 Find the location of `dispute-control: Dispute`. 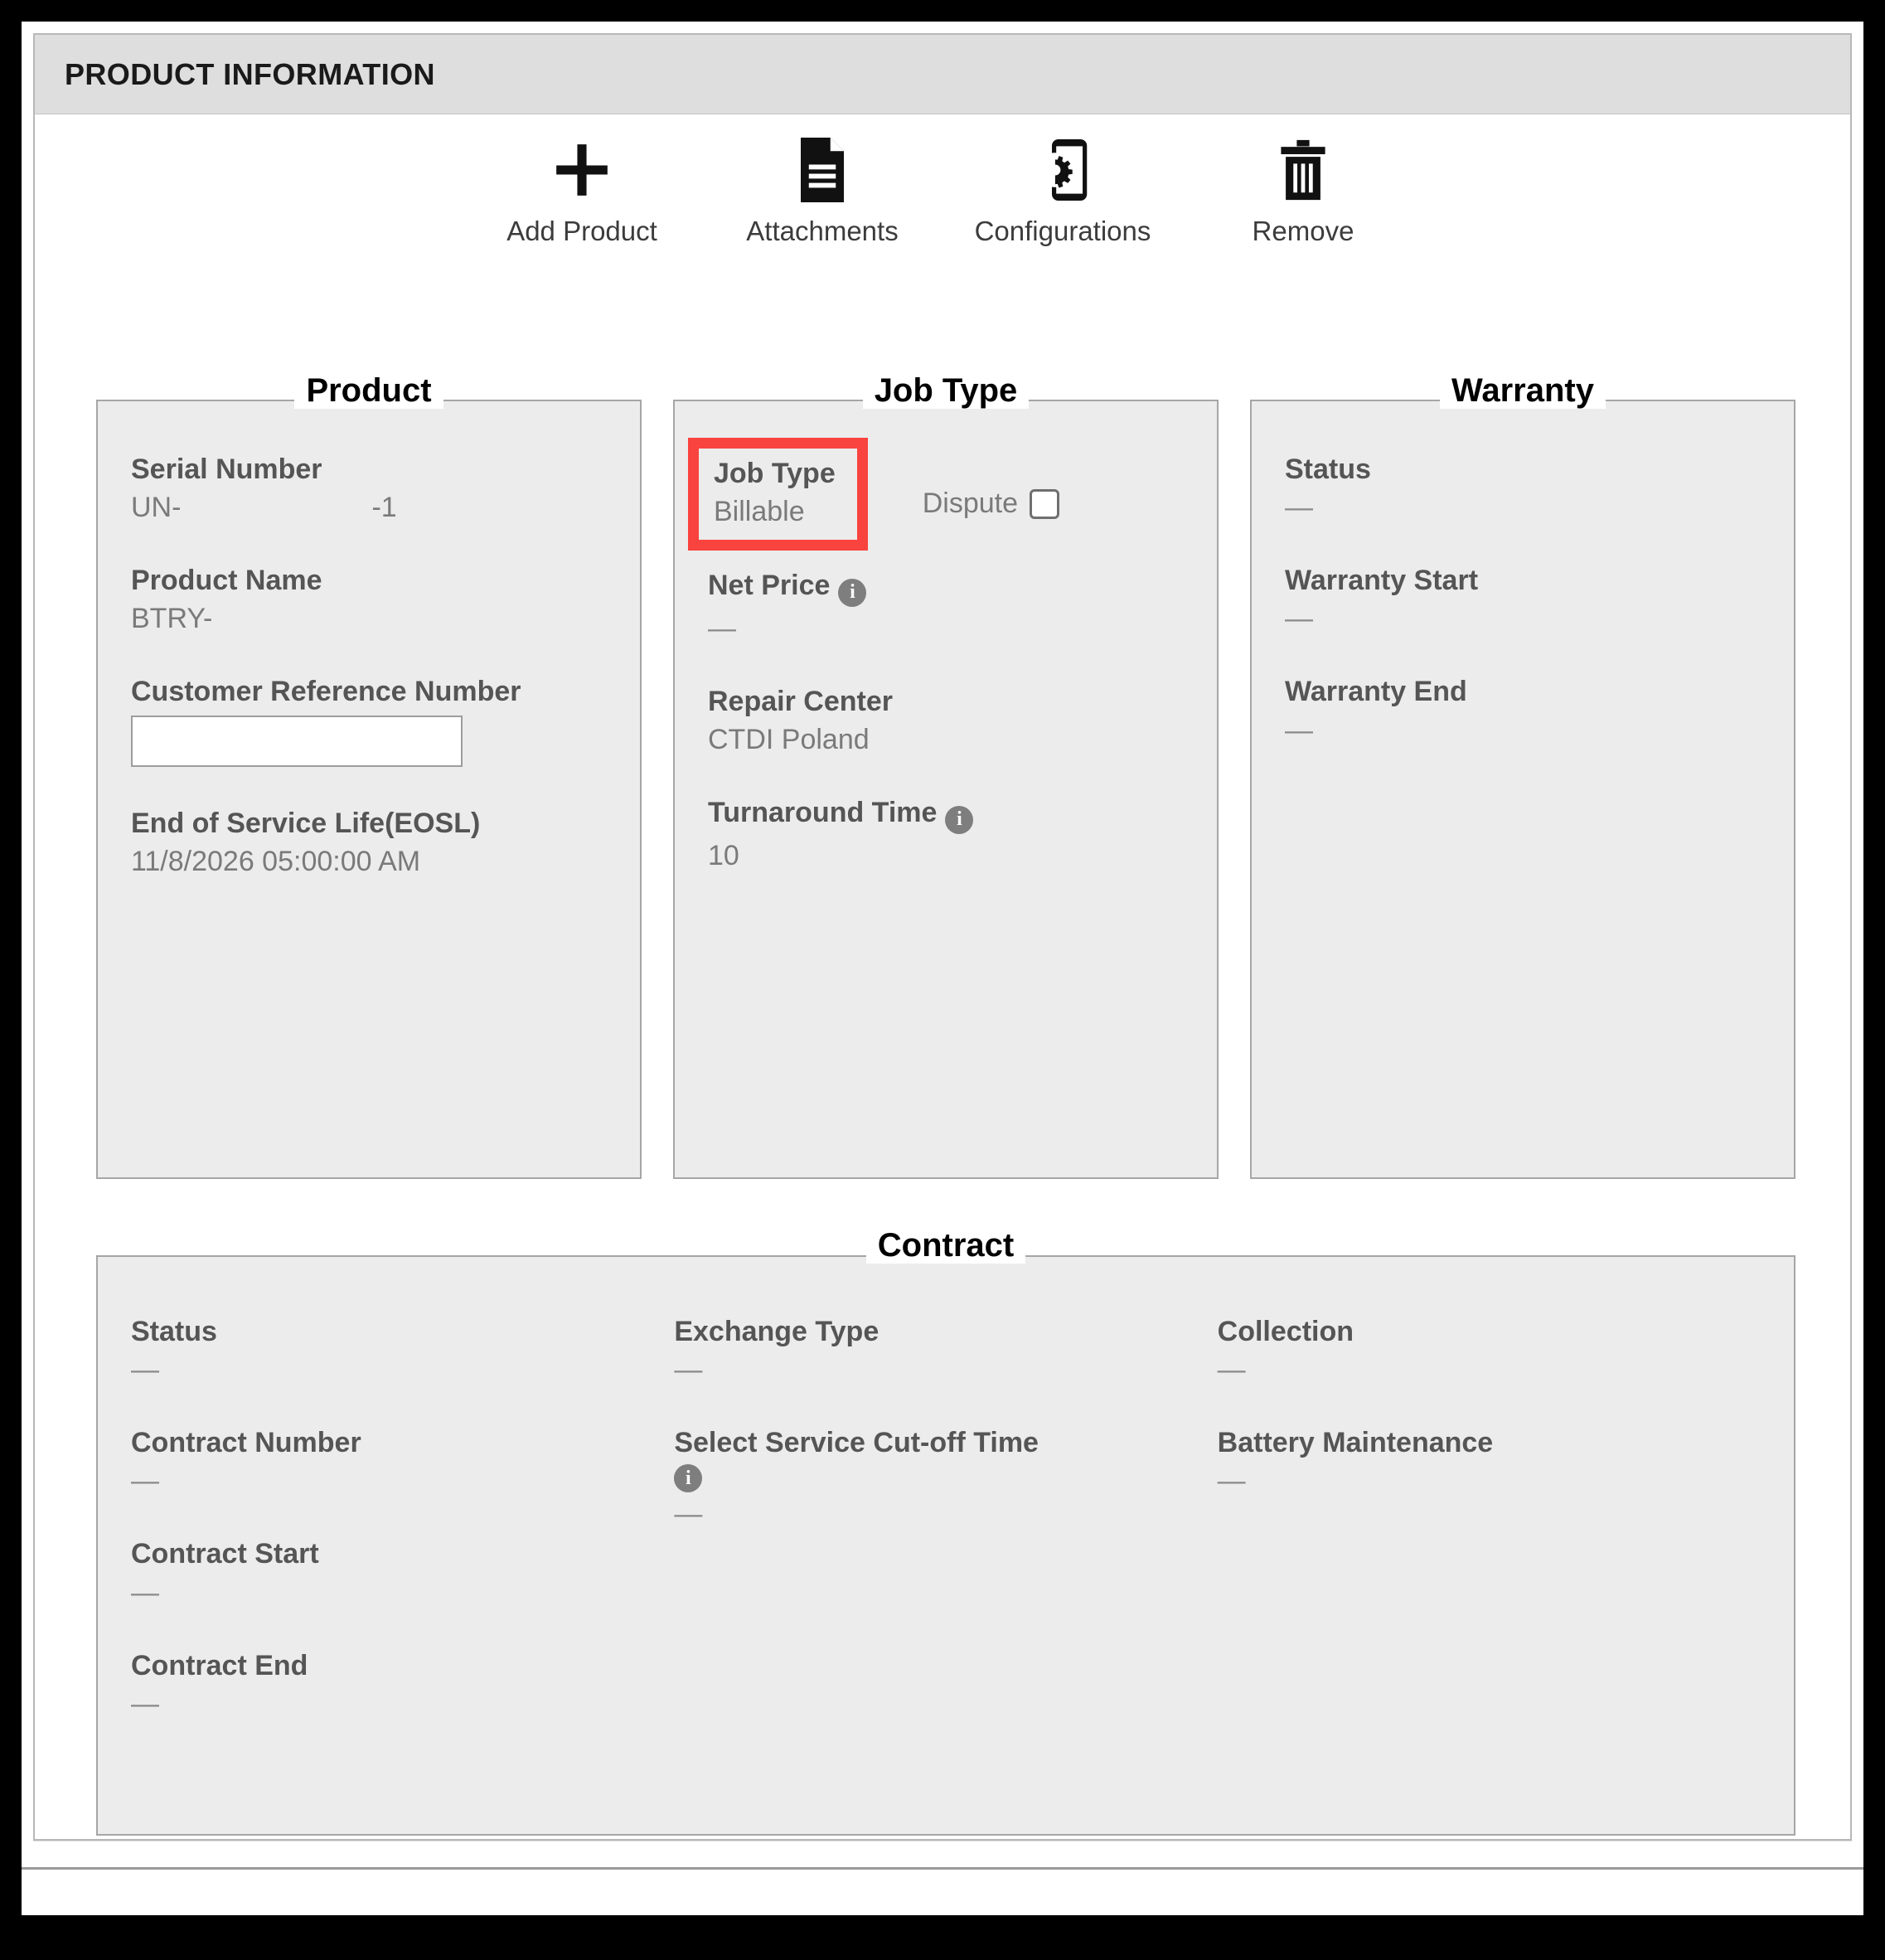

dispute-control: Dispute is located at coordinates (991, 504).